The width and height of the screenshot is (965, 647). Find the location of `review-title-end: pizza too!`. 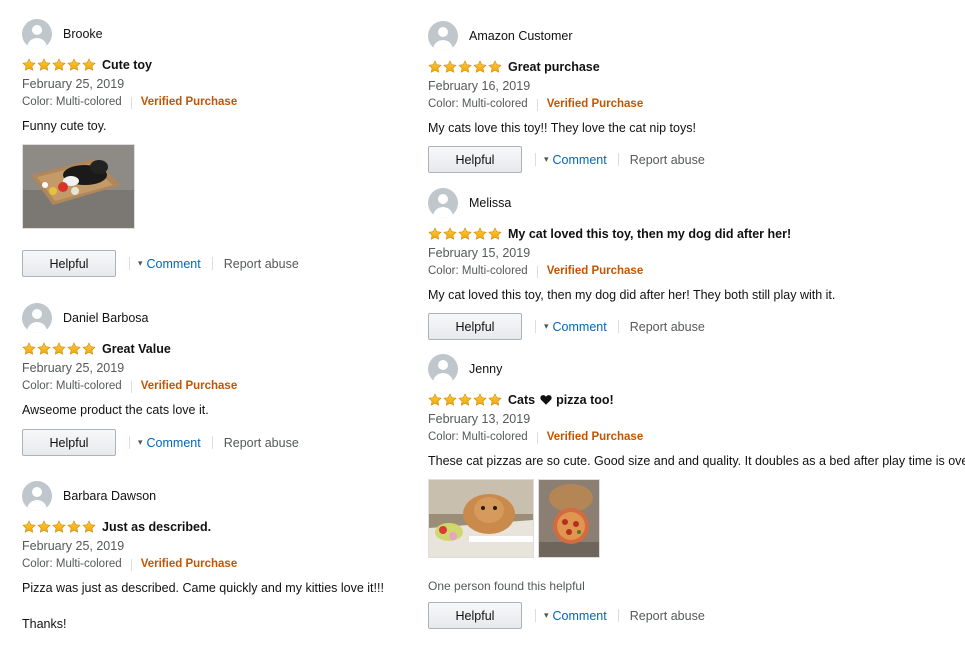

review-title-end: pizza too! is located at coordinates (585, 400).